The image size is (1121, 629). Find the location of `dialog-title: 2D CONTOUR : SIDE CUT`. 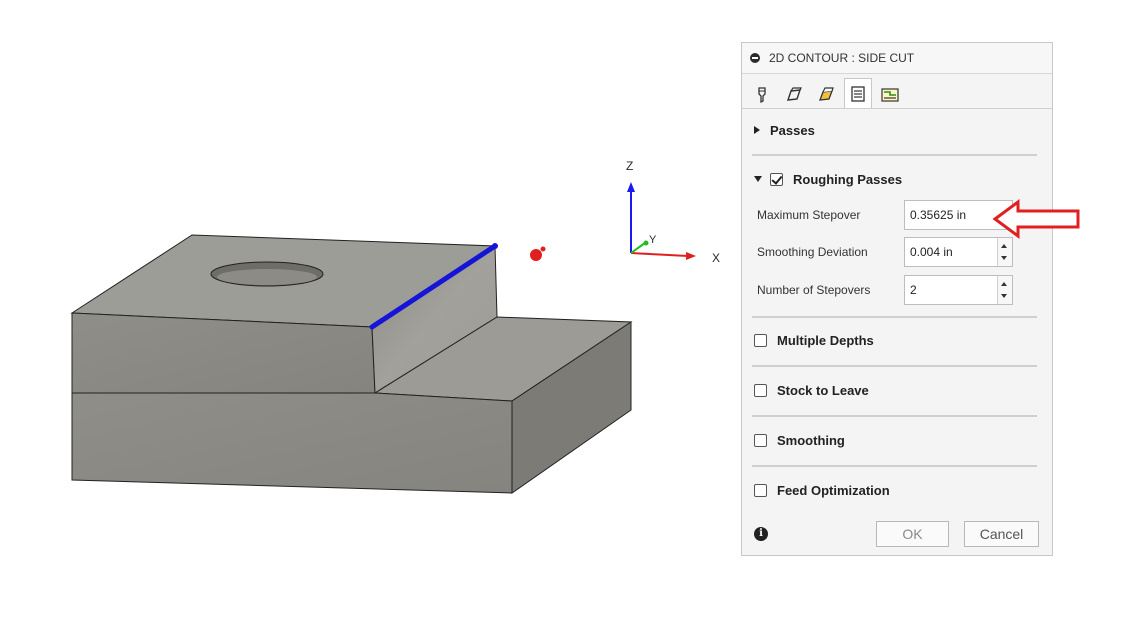

dialog-title: 2D CONTOUR : SIDE CUT is located at coordinates (842, 58).